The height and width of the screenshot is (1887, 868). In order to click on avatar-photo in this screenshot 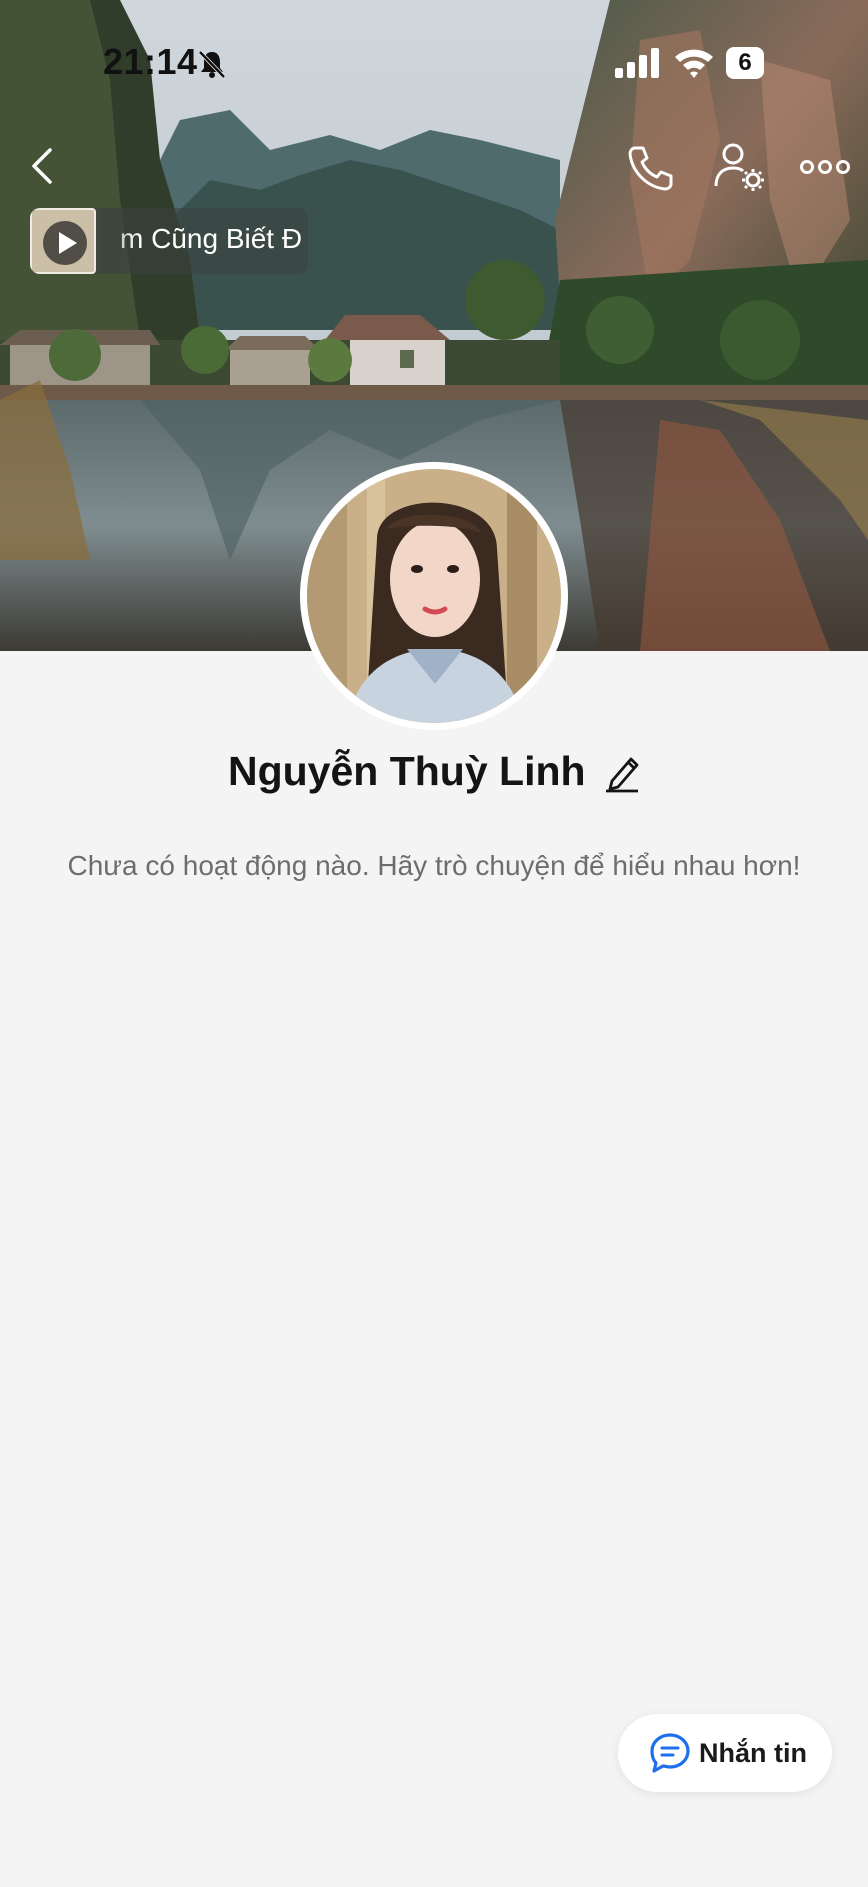, I will do `click(434, 596)`.